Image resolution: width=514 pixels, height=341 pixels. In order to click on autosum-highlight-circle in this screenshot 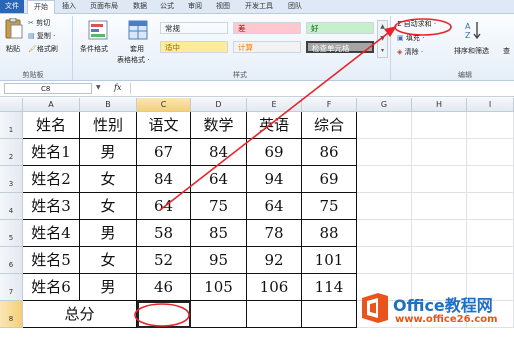, I will do `click(423, 27)`.